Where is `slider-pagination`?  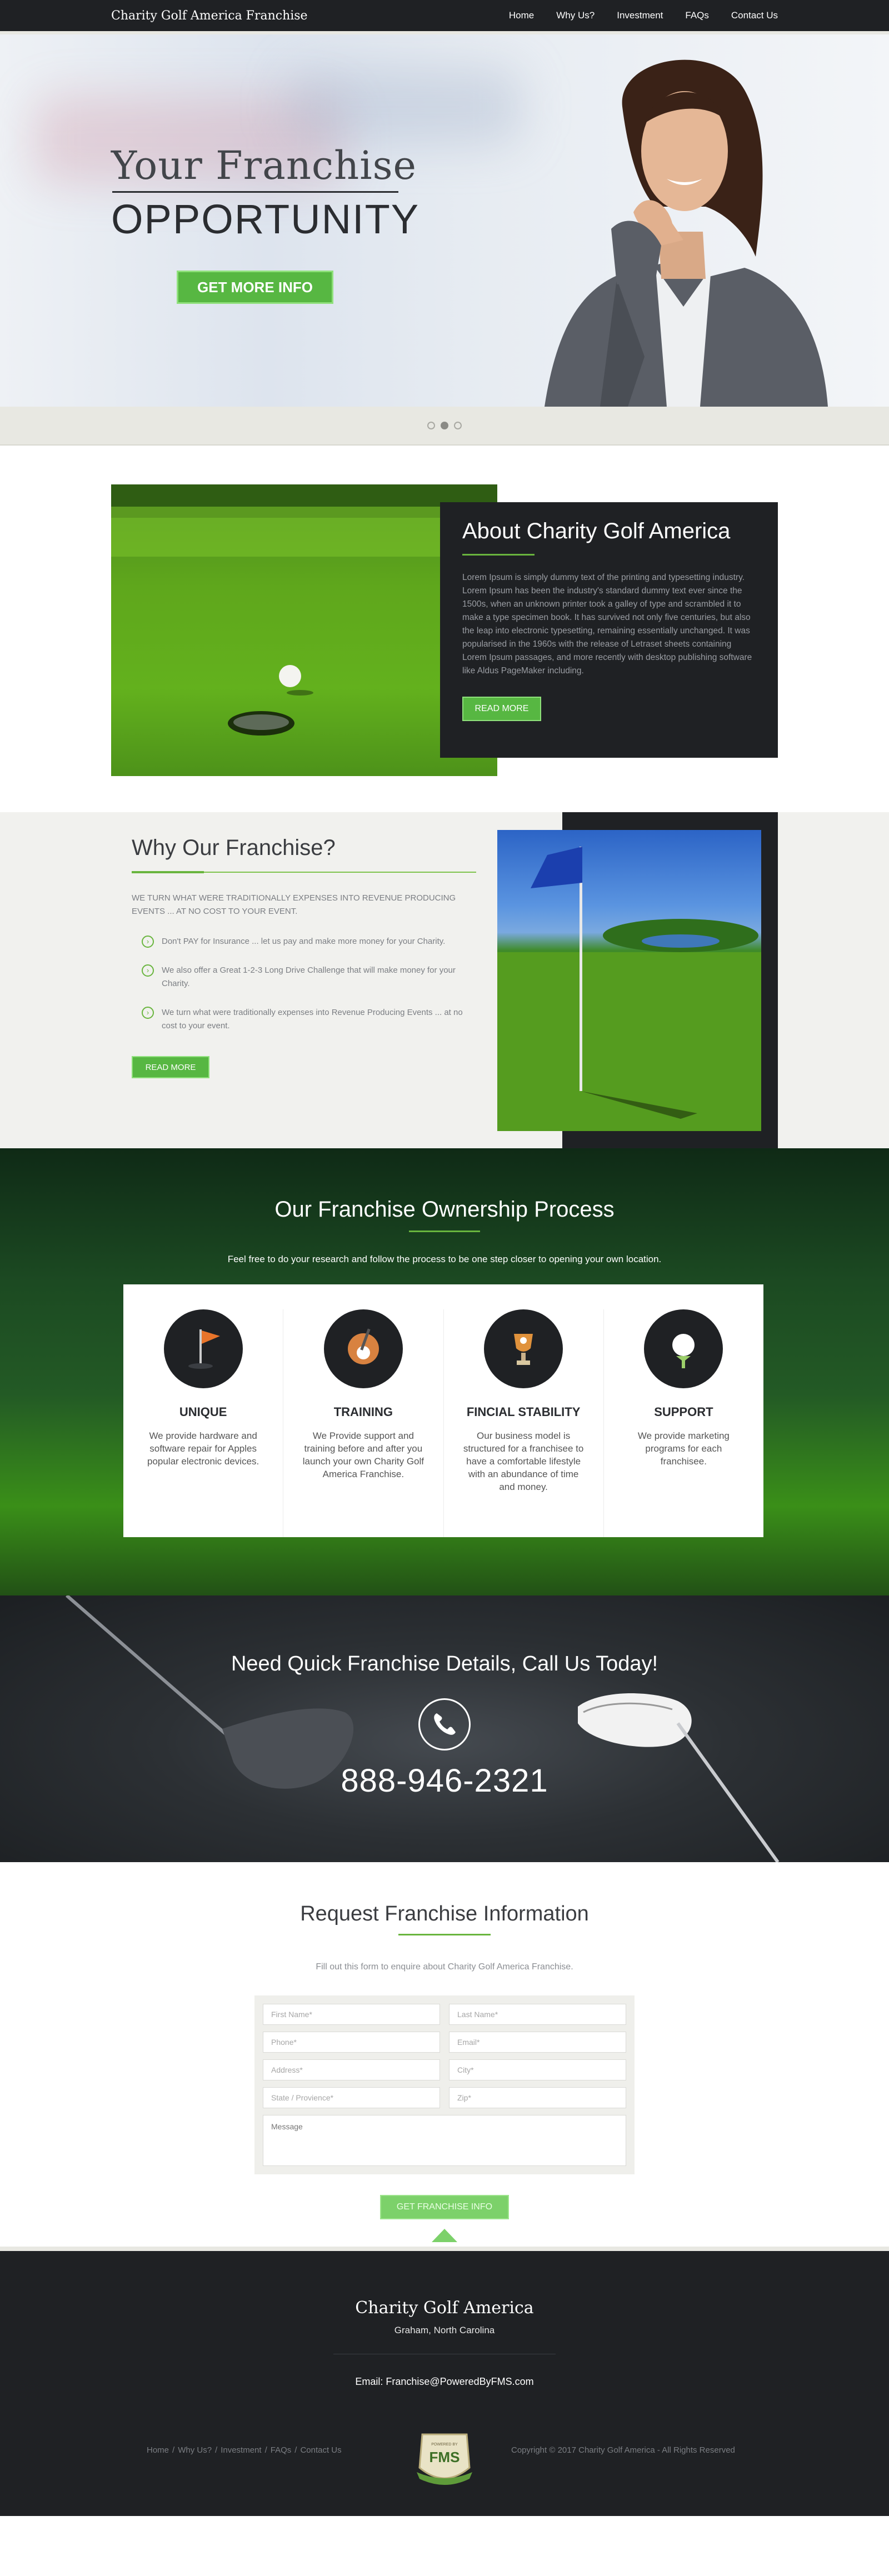
slider-pagination is located at coordinates (444, 427).